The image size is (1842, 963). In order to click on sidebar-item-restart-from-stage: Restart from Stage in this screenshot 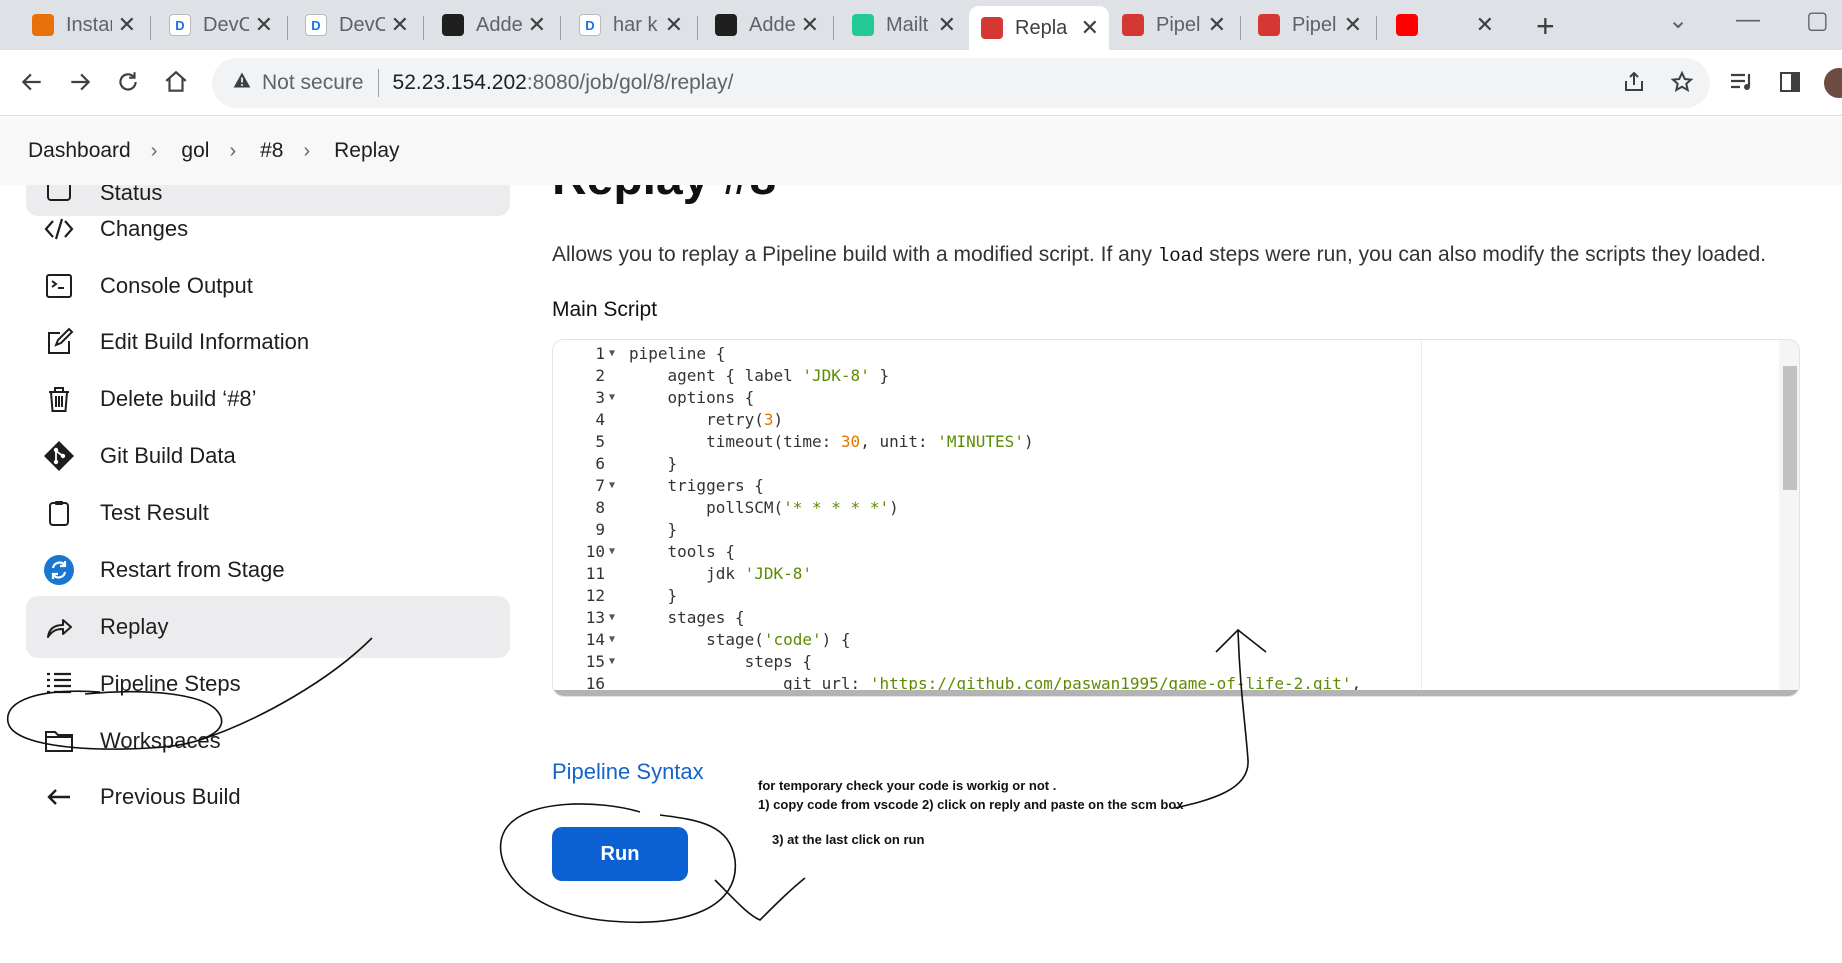, I will do `click(268, 570)`.